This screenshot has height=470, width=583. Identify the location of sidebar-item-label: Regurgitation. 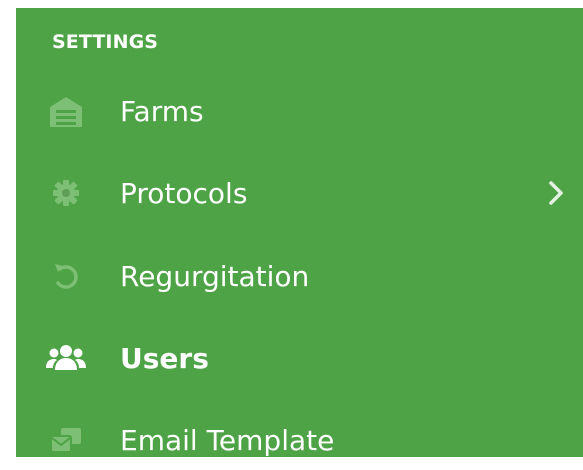
(215, 276).